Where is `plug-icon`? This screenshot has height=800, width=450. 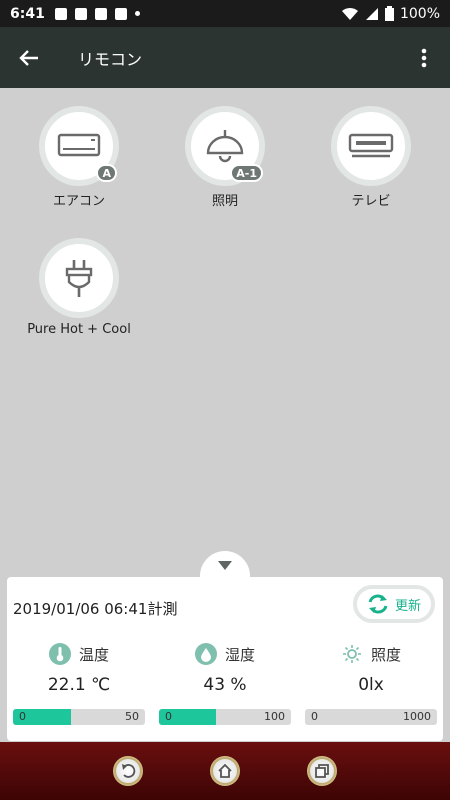
plug-icon is located at coordinates (79, 278).